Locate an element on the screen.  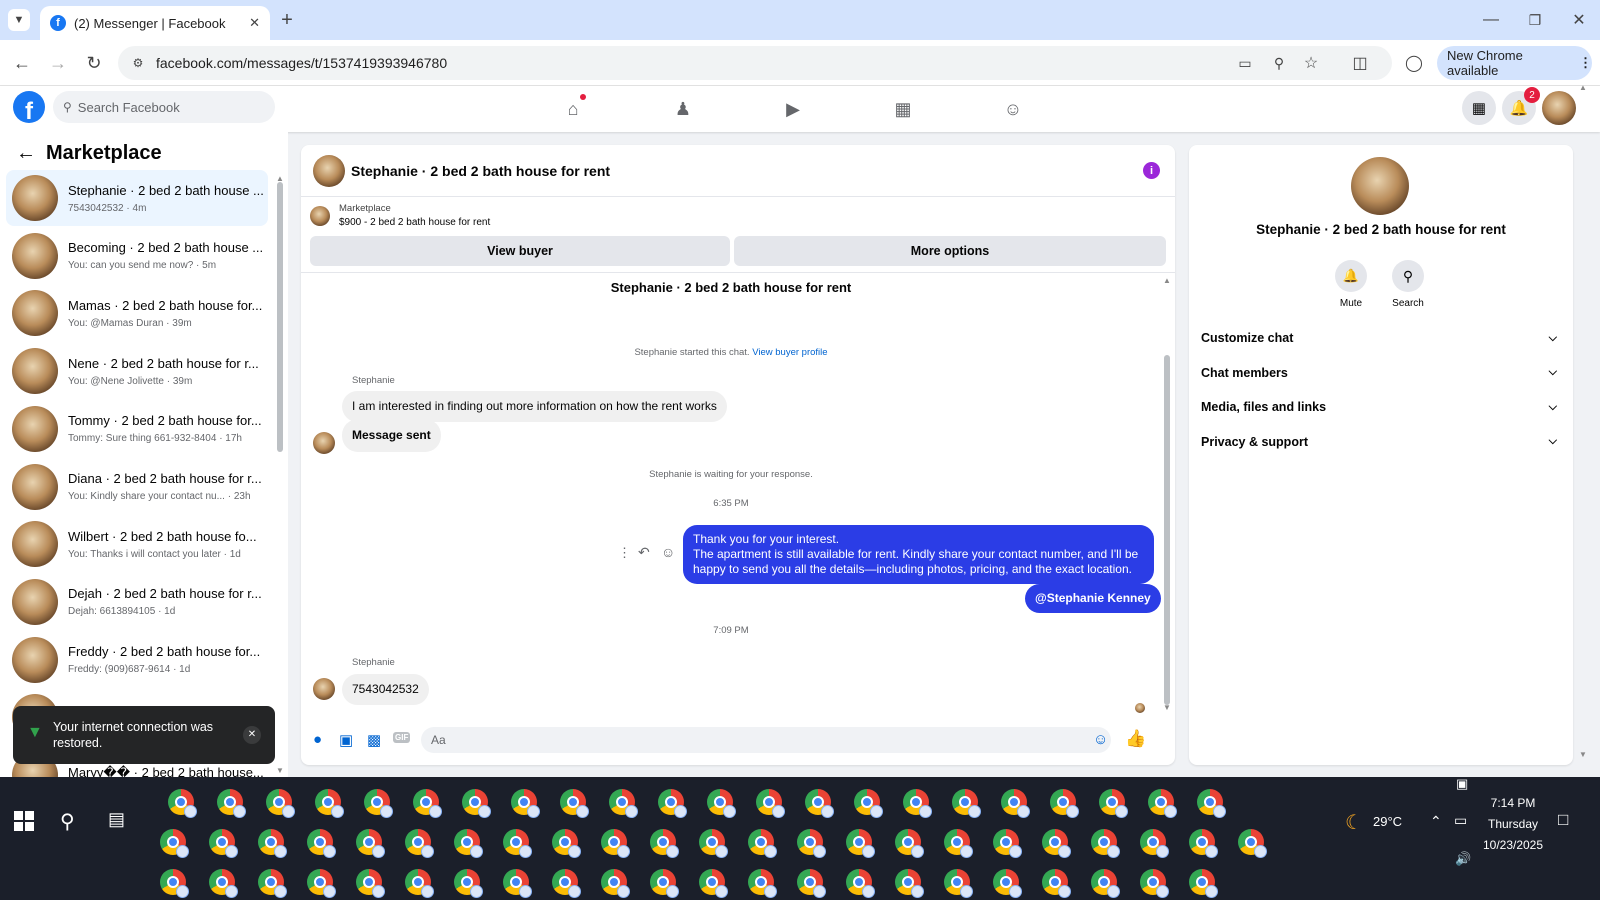
listing-description: $900 - 2 bed 2 bath house for rent is located at coordinates (414, 222).